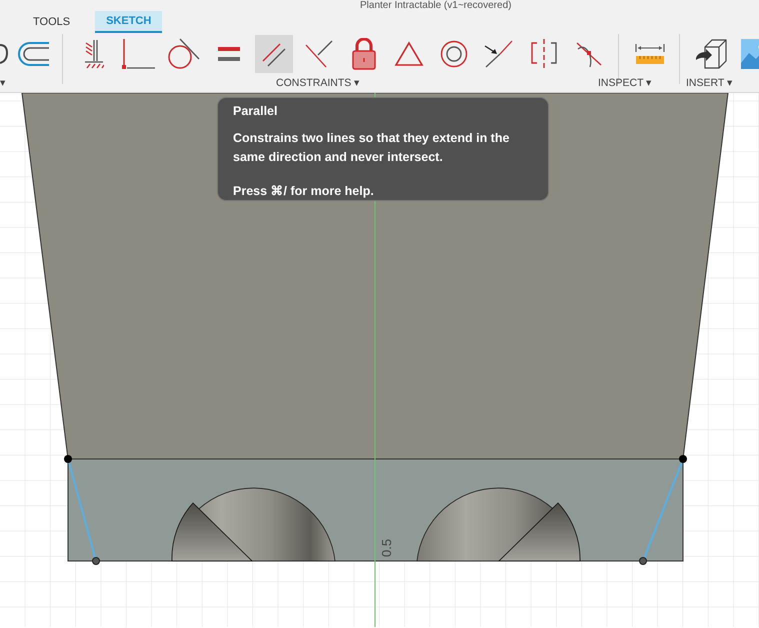 The height and width of the screenshot is (628, 759). Describe the element at coordinates (436, 5) in the screenshot. I see `window-title: Planter Intractable (v1~recovered)` at that location.